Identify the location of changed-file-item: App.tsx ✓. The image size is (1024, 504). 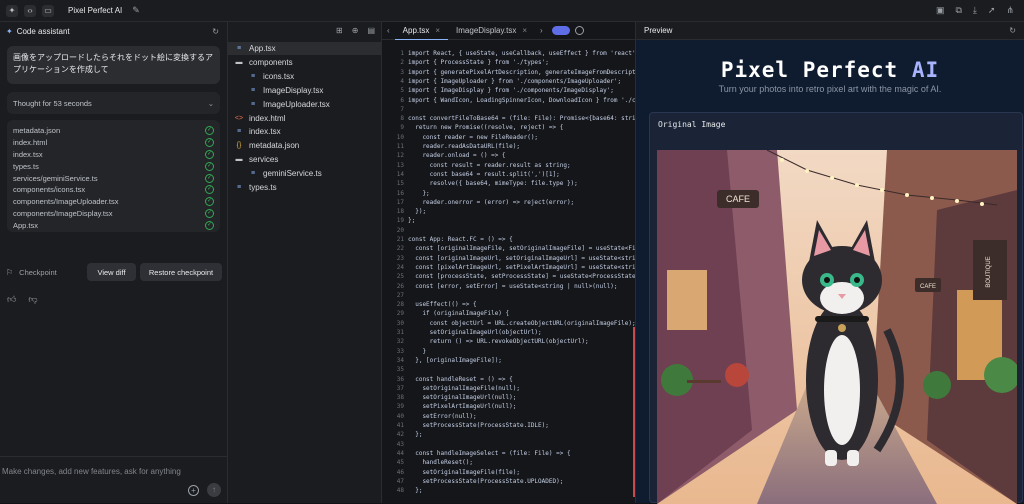
(113, 225).